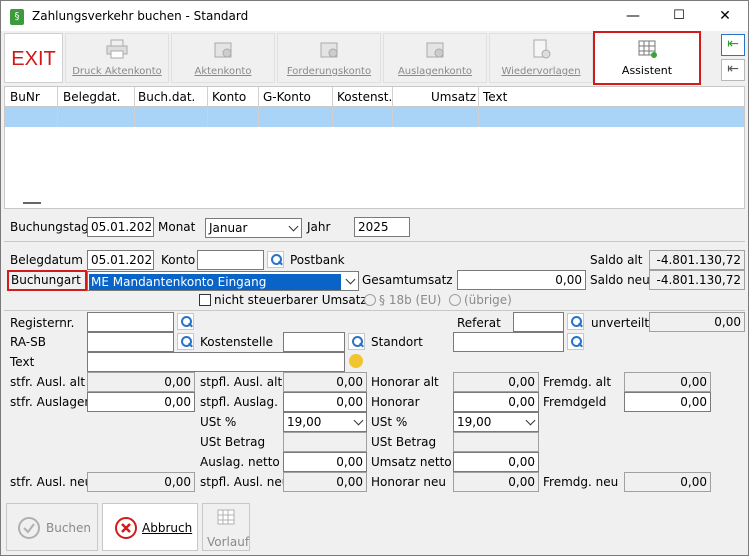 This screenshot has height=556, width=749. What do you see at coordinates (405, 382) in the screenshot?
I see `honorar-alt-label: Honorar alt` at bounding box center [405, 382].